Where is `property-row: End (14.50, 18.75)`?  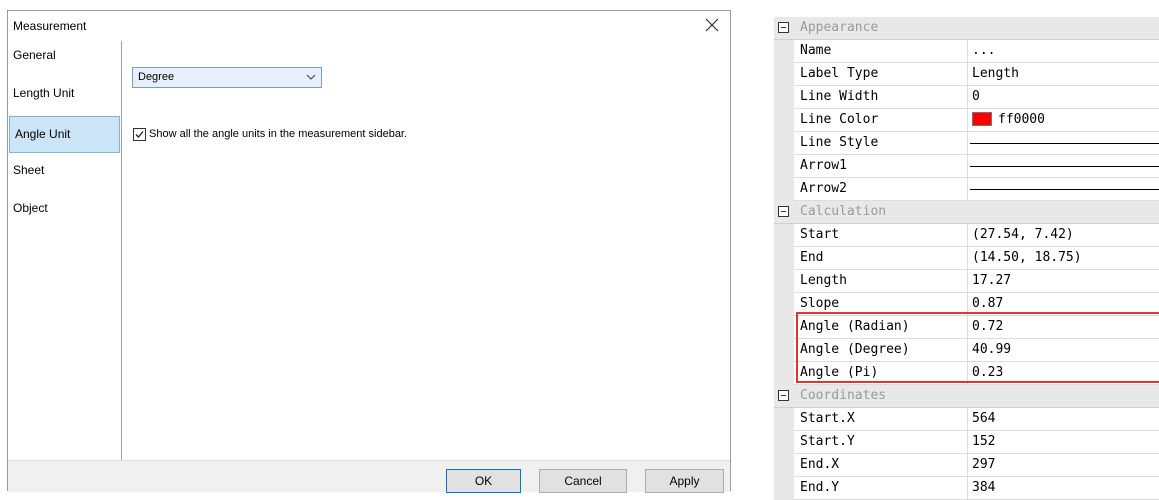 property-row: End (14.50, 18.75) is located at coordinates (966, 258).